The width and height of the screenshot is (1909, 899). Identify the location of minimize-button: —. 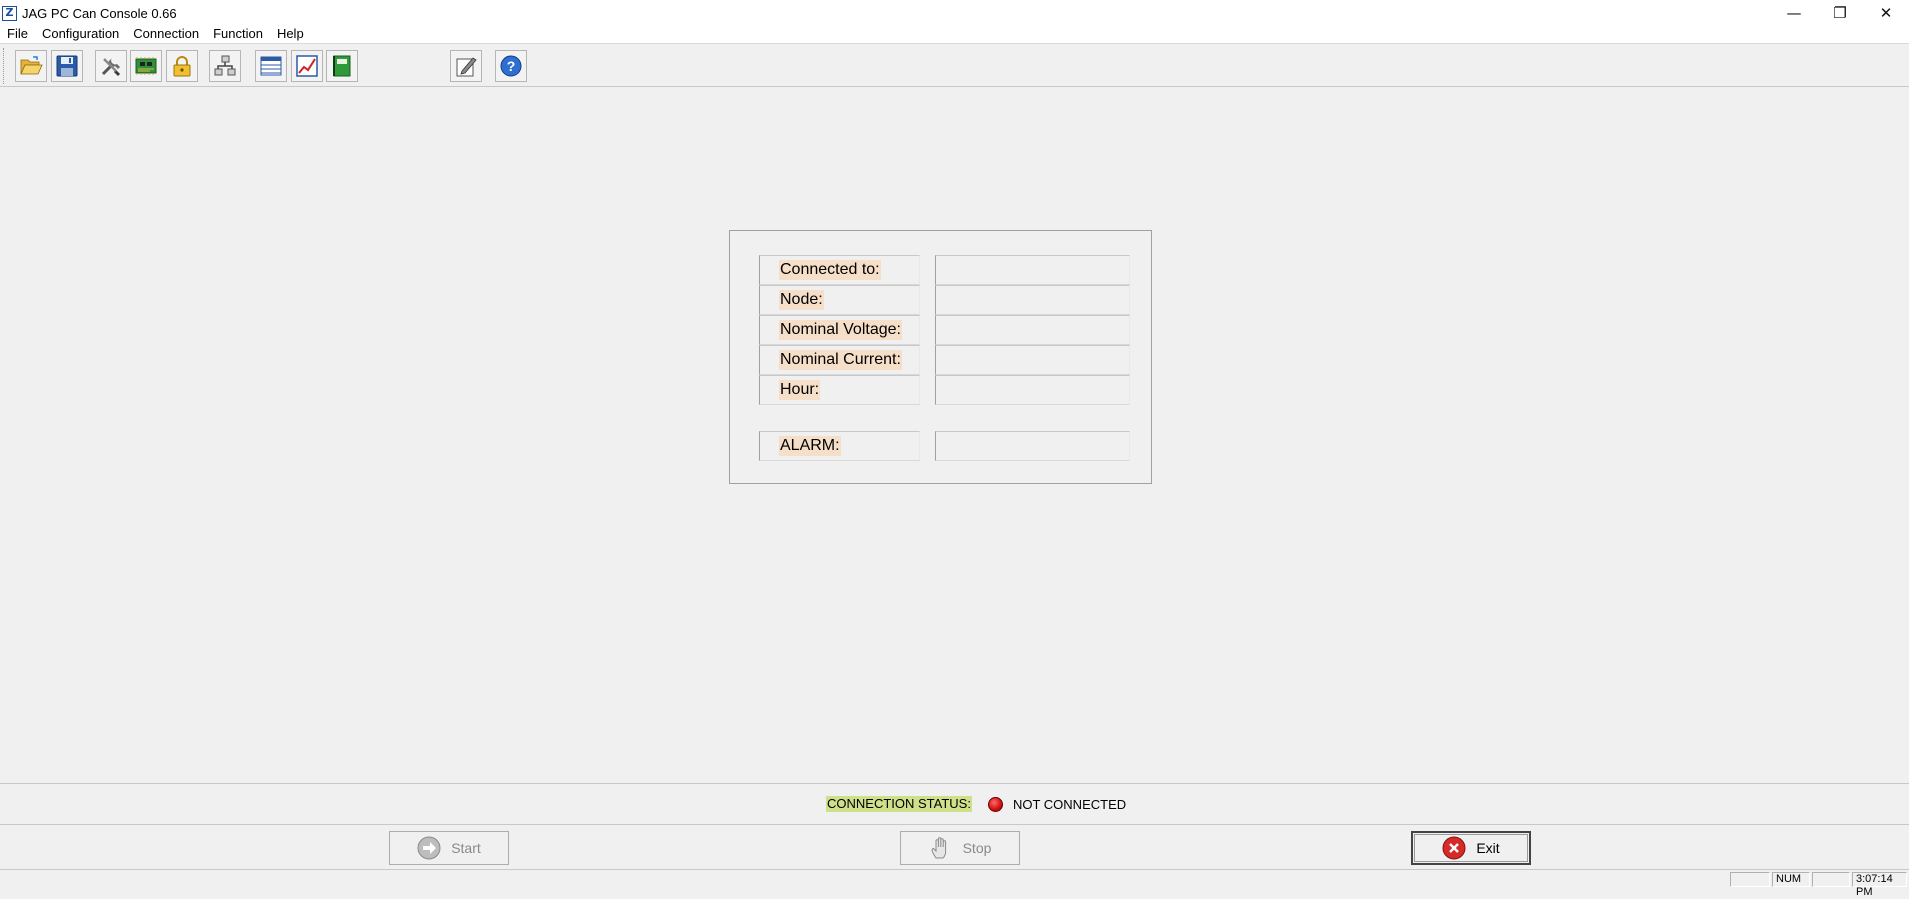
(1794, 13).